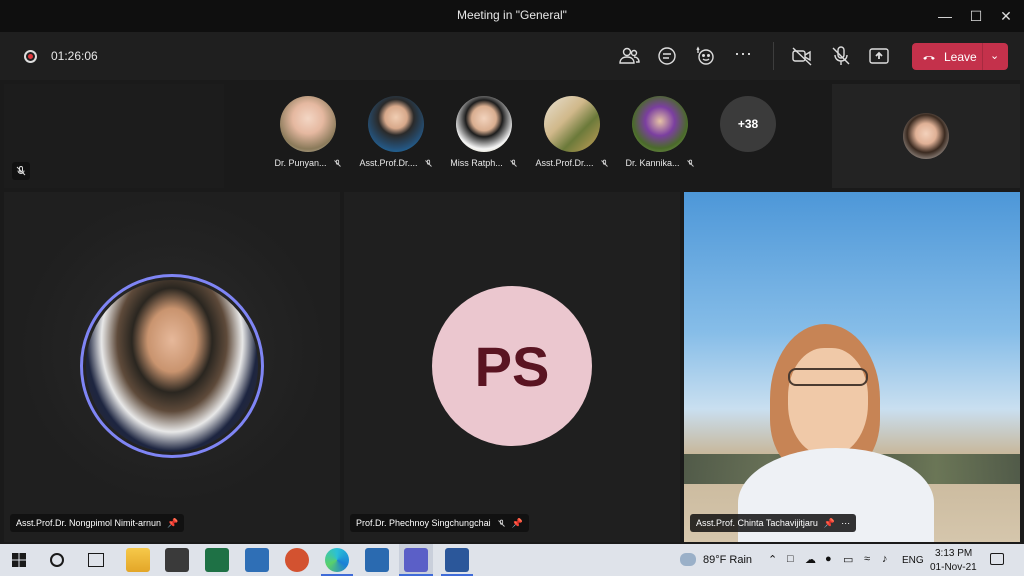 The width and height of the screenshot is (1024, 576). Describe the element at coordinates (57, 560) in the screenshot. I see `search-icon` at that location.